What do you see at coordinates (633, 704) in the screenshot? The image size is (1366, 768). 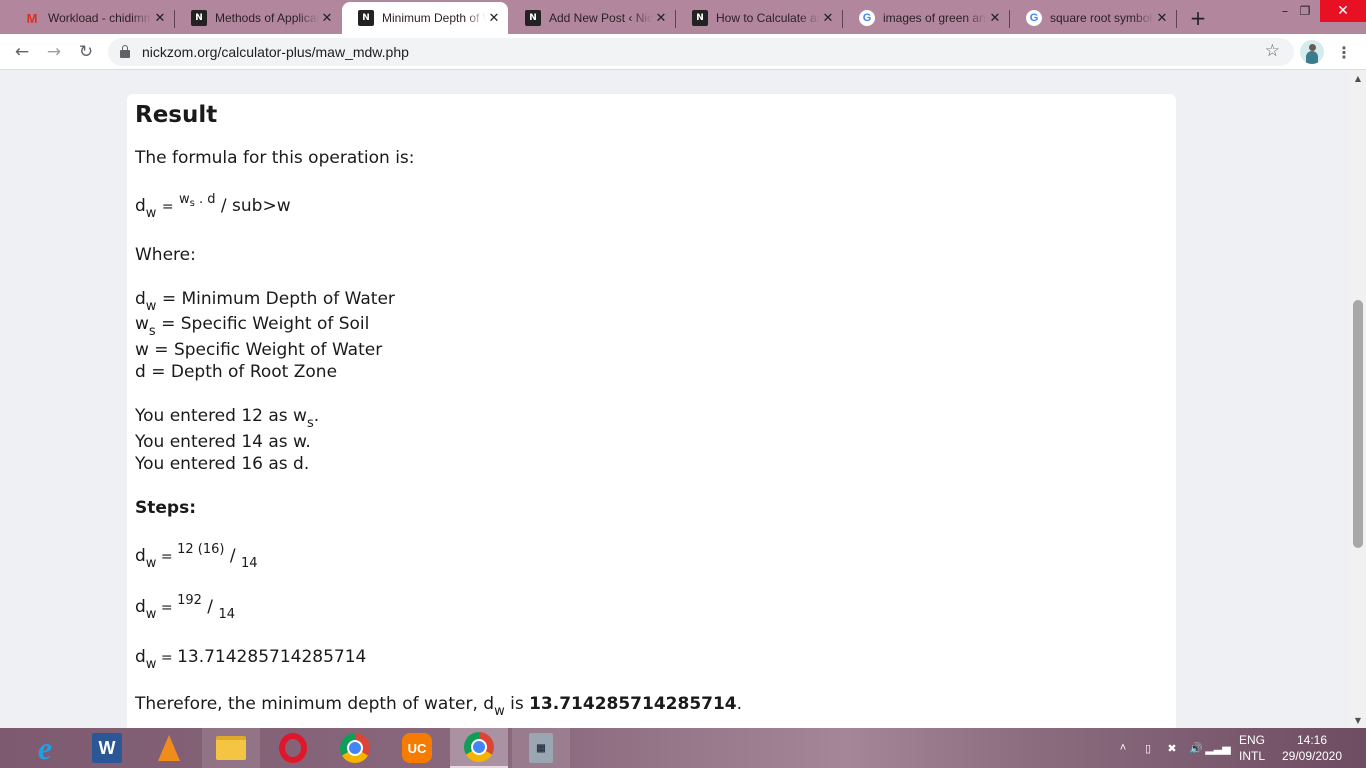 I see `final-answer: 13.714285714285714` at bounding box center [633, 704].